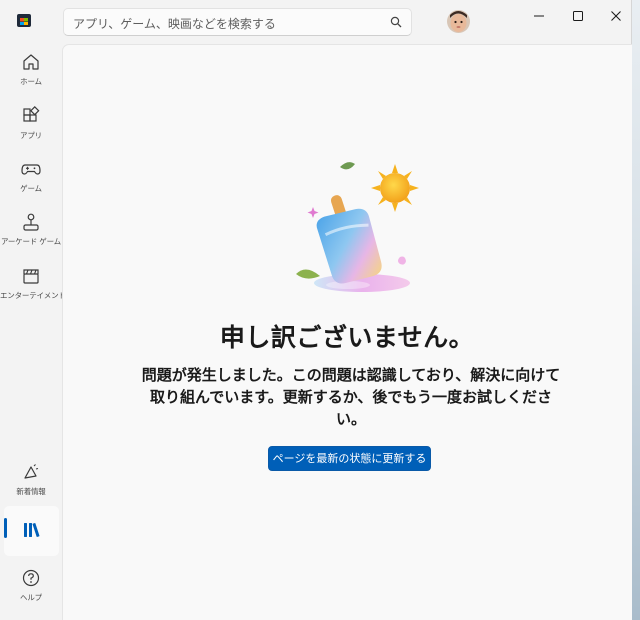  Describe the element at coordinates (396, 22) in the screenshot. I see `search-icon` at that location.